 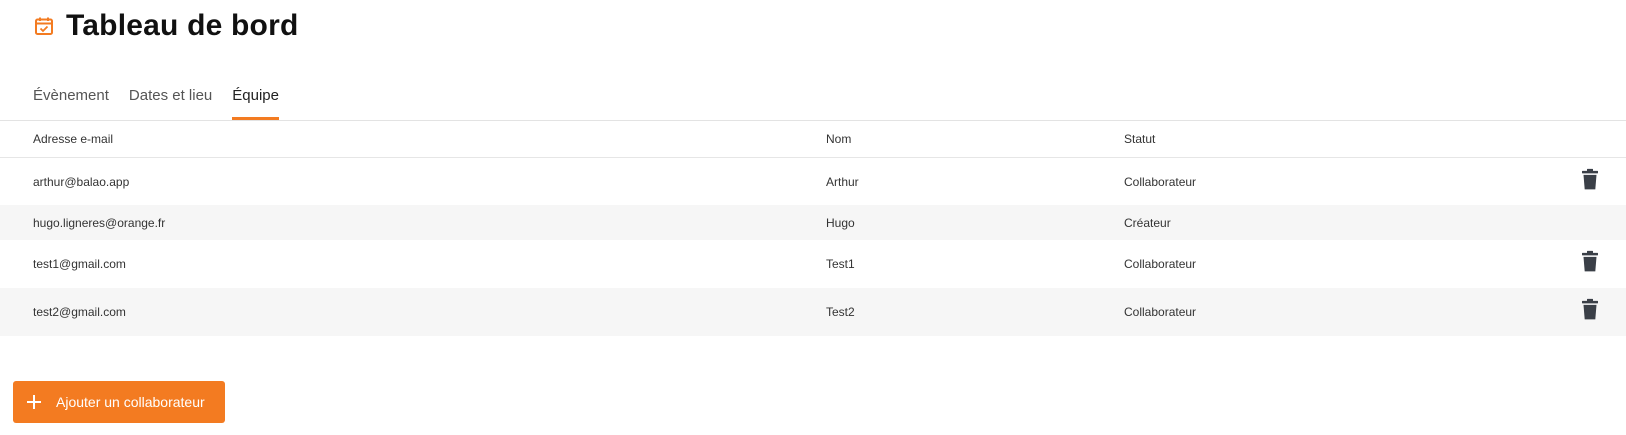 I want to click on column-header-email: Adresse e-mail, so click(x=73, y=139).